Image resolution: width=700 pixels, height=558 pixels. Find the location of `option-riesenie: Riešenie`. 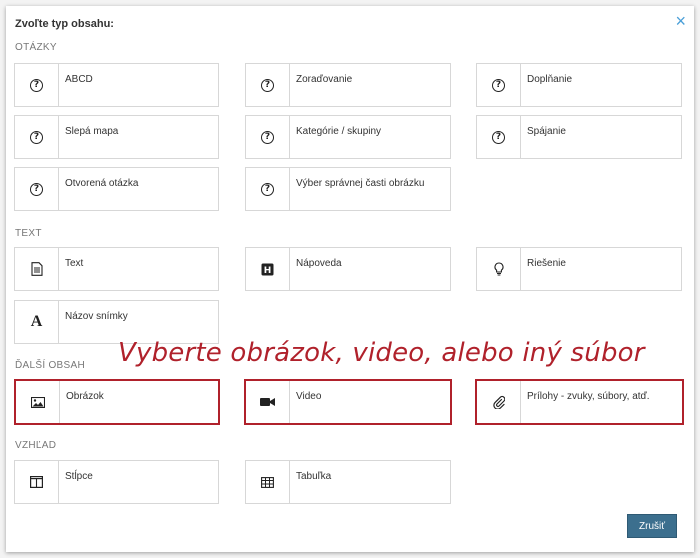

option-riesenie: Riešenie is located at coordinates (579, 269).